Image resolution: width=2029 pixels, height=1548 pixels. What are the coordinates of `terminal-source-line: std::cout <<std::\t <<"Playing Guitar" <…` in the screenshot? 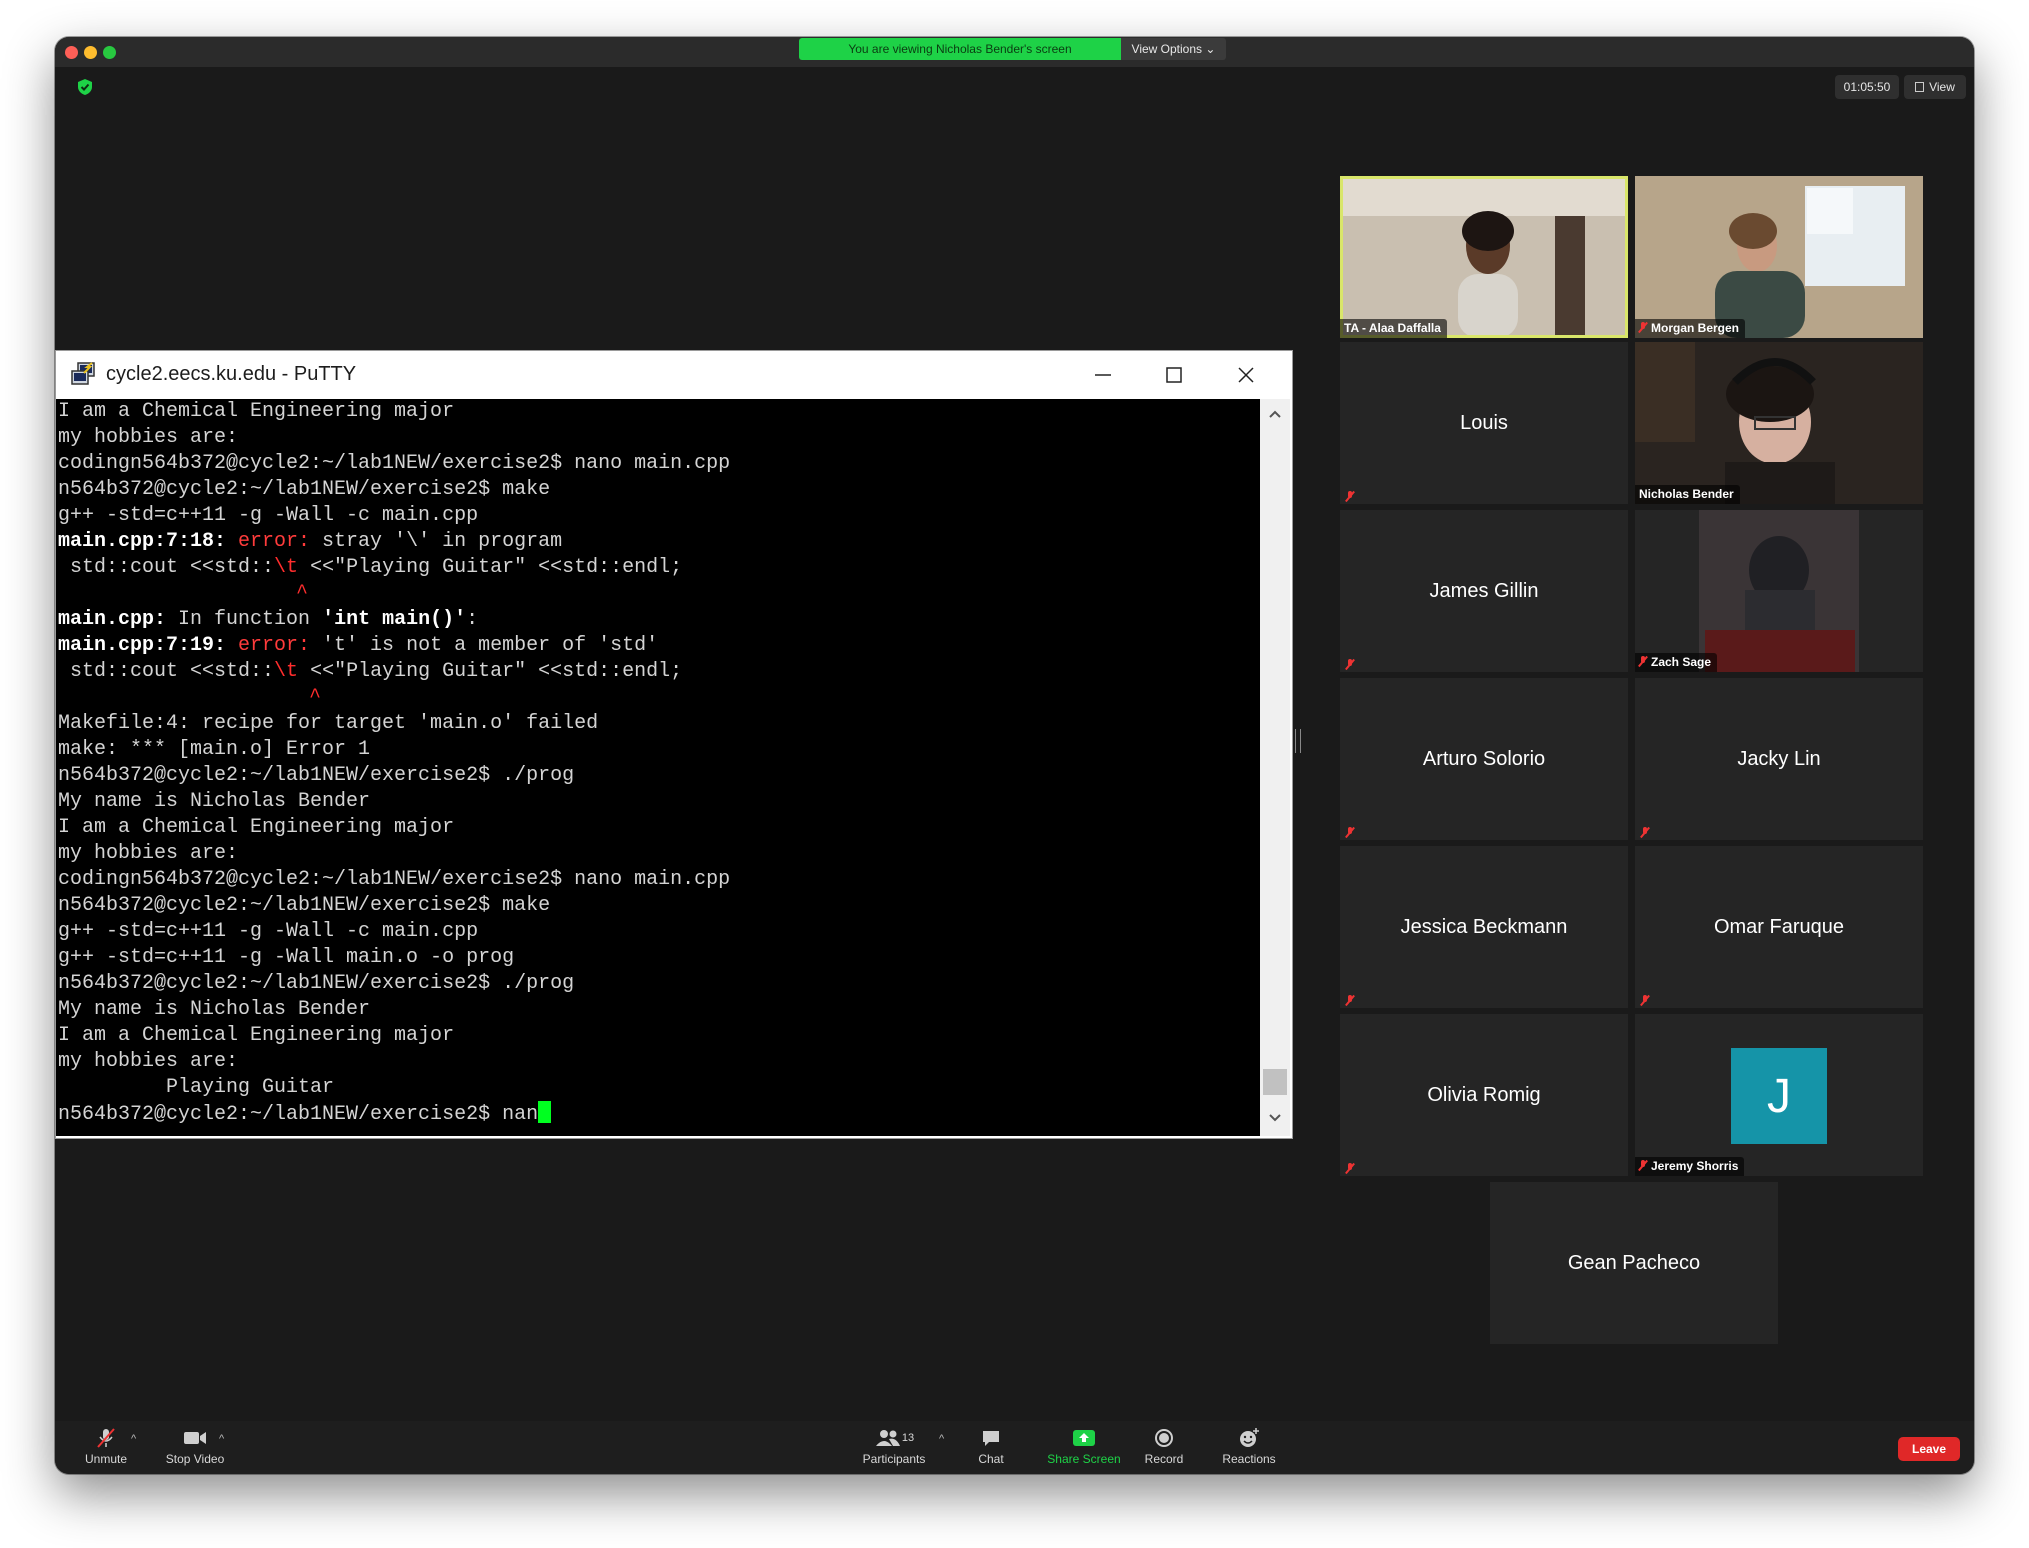 It's located at (370, 568).